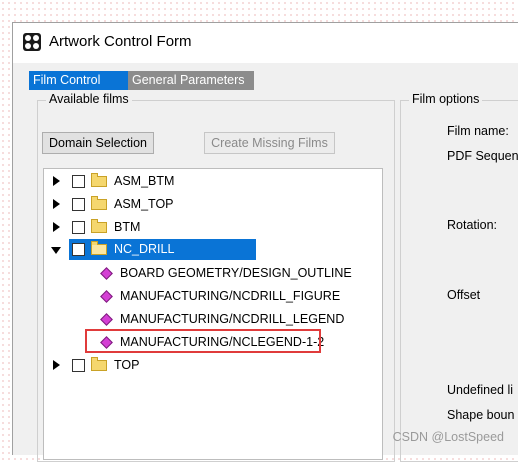 The height and width of the screenshot is (462, 518). Describe the element at coordinates (120, 41) in the screenshot. I see `window-title: Artwork Control Form` at that location.